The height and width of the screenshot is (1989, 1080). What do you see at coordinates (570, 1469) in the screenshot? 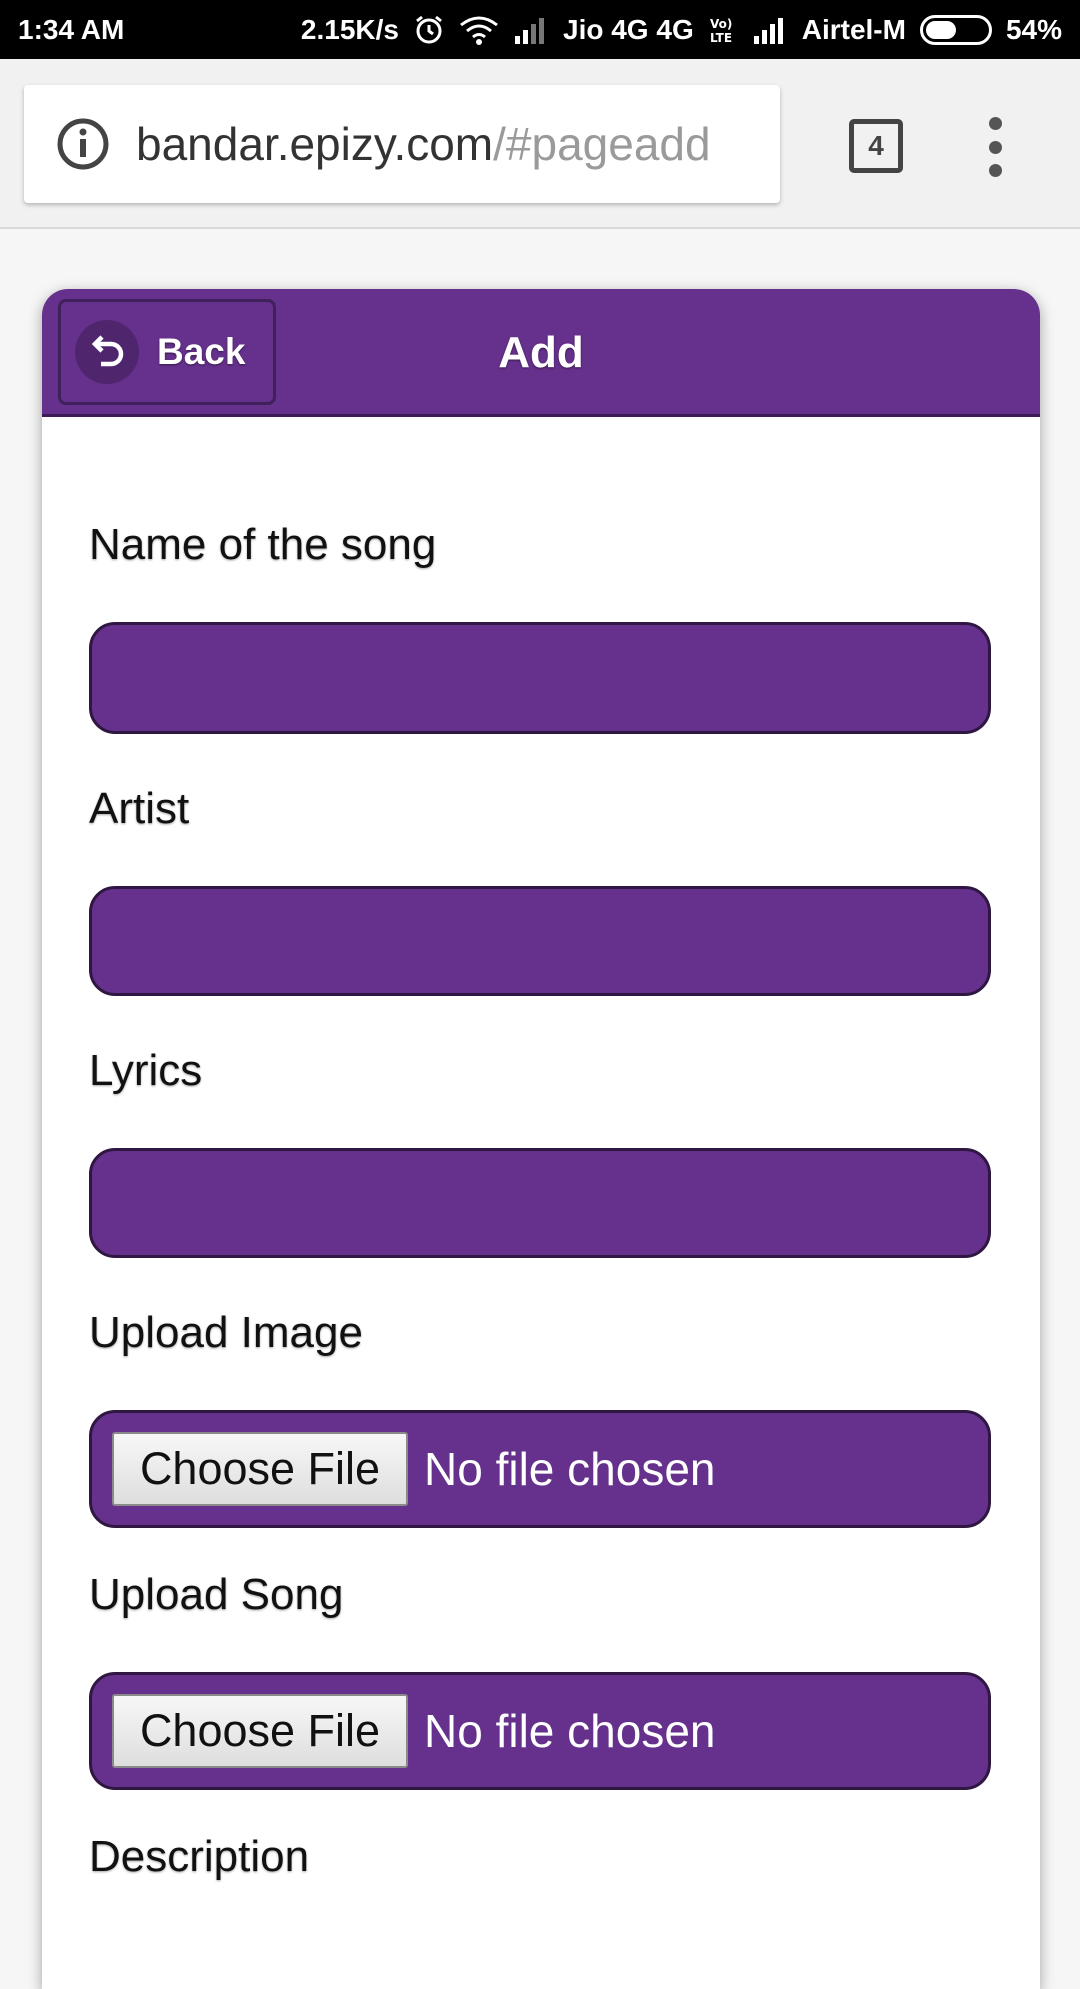
I see `image-file-status: No file chosen` at bounding box center [570, 1469].